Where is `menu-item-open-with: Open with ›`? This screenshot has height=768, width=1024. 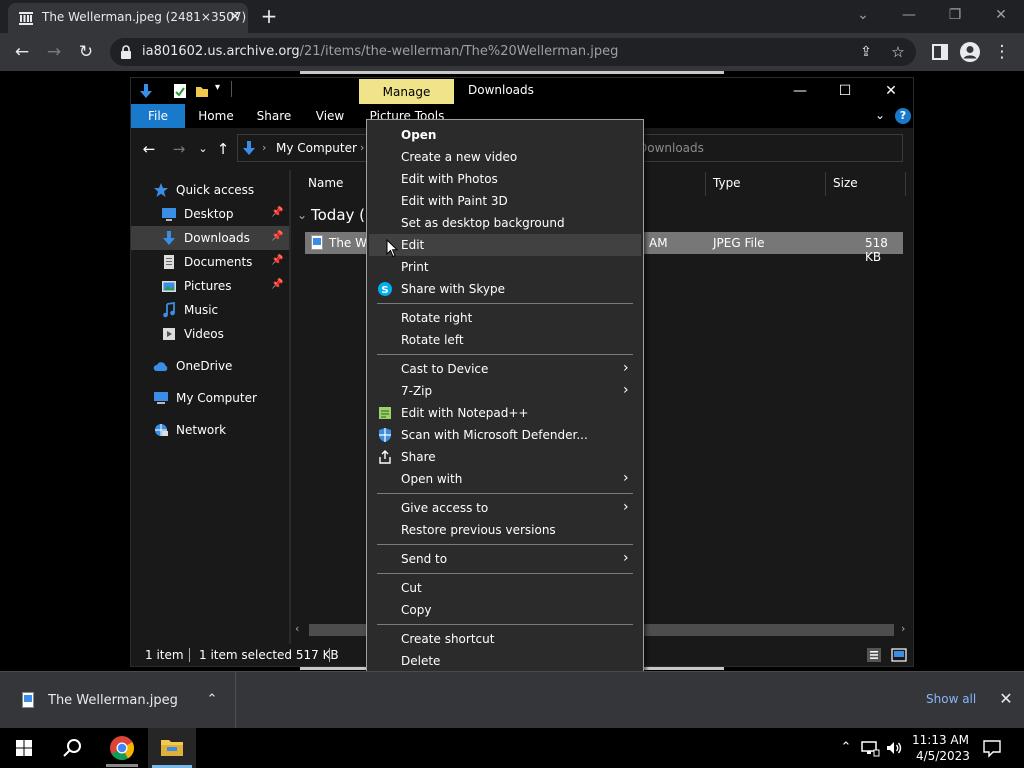
menu-item-open-with: Open with › is located at coordinates (505, 479).